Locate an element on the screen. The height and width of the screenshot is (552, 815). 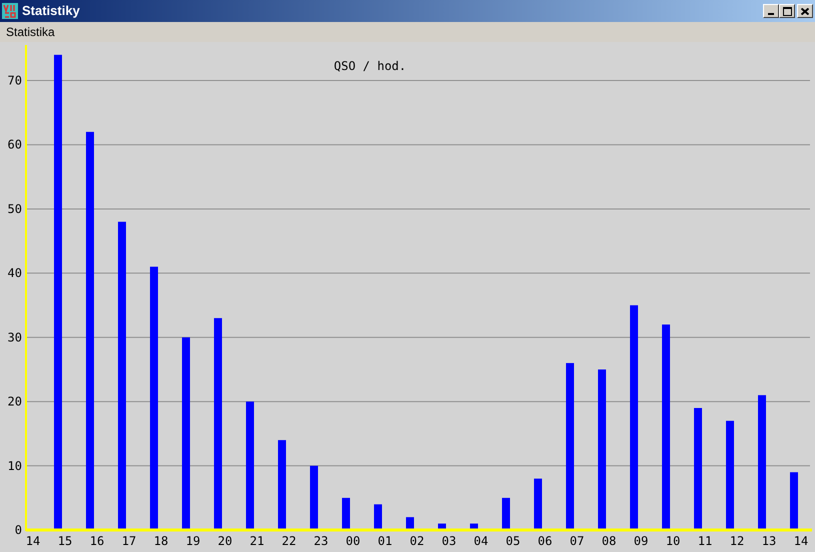
x-tick-label: 11 is located at coordinates (705, 541).